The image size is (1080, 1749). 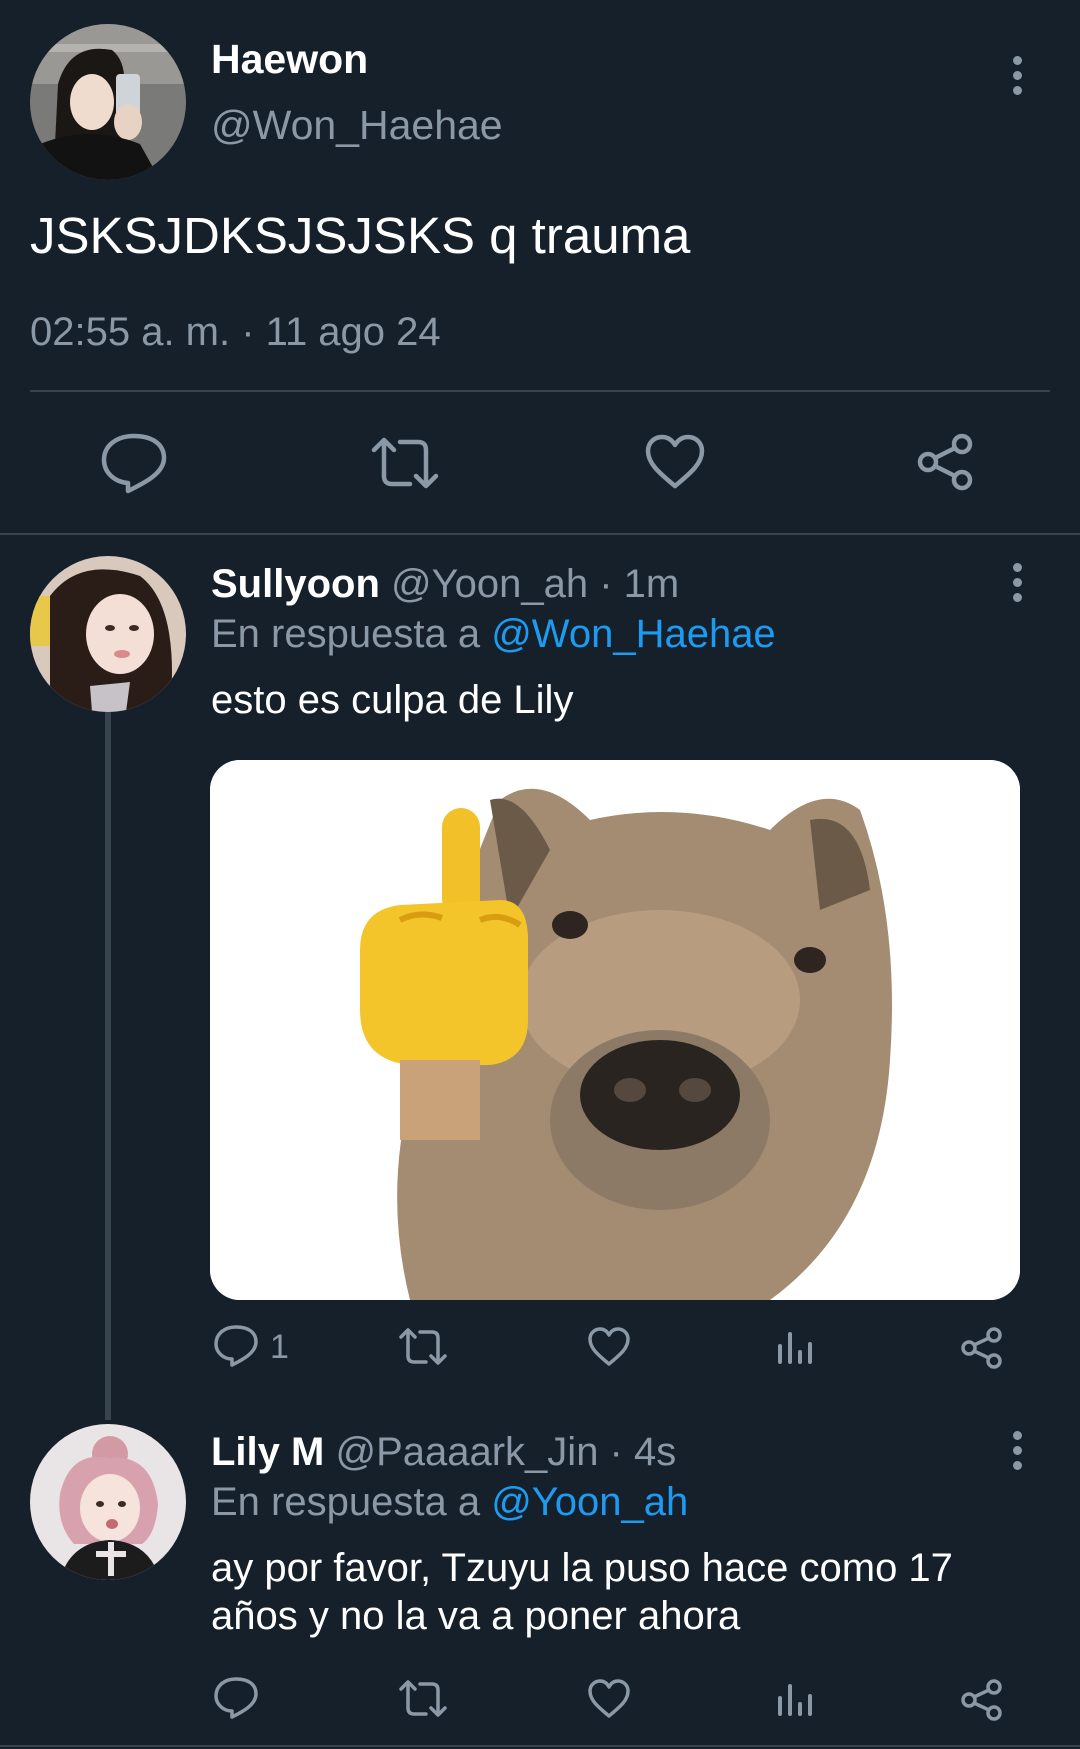 I want to click on reply-header: Lily M @Paaaark_Jin · 4s, so click(x=443, y=1452).